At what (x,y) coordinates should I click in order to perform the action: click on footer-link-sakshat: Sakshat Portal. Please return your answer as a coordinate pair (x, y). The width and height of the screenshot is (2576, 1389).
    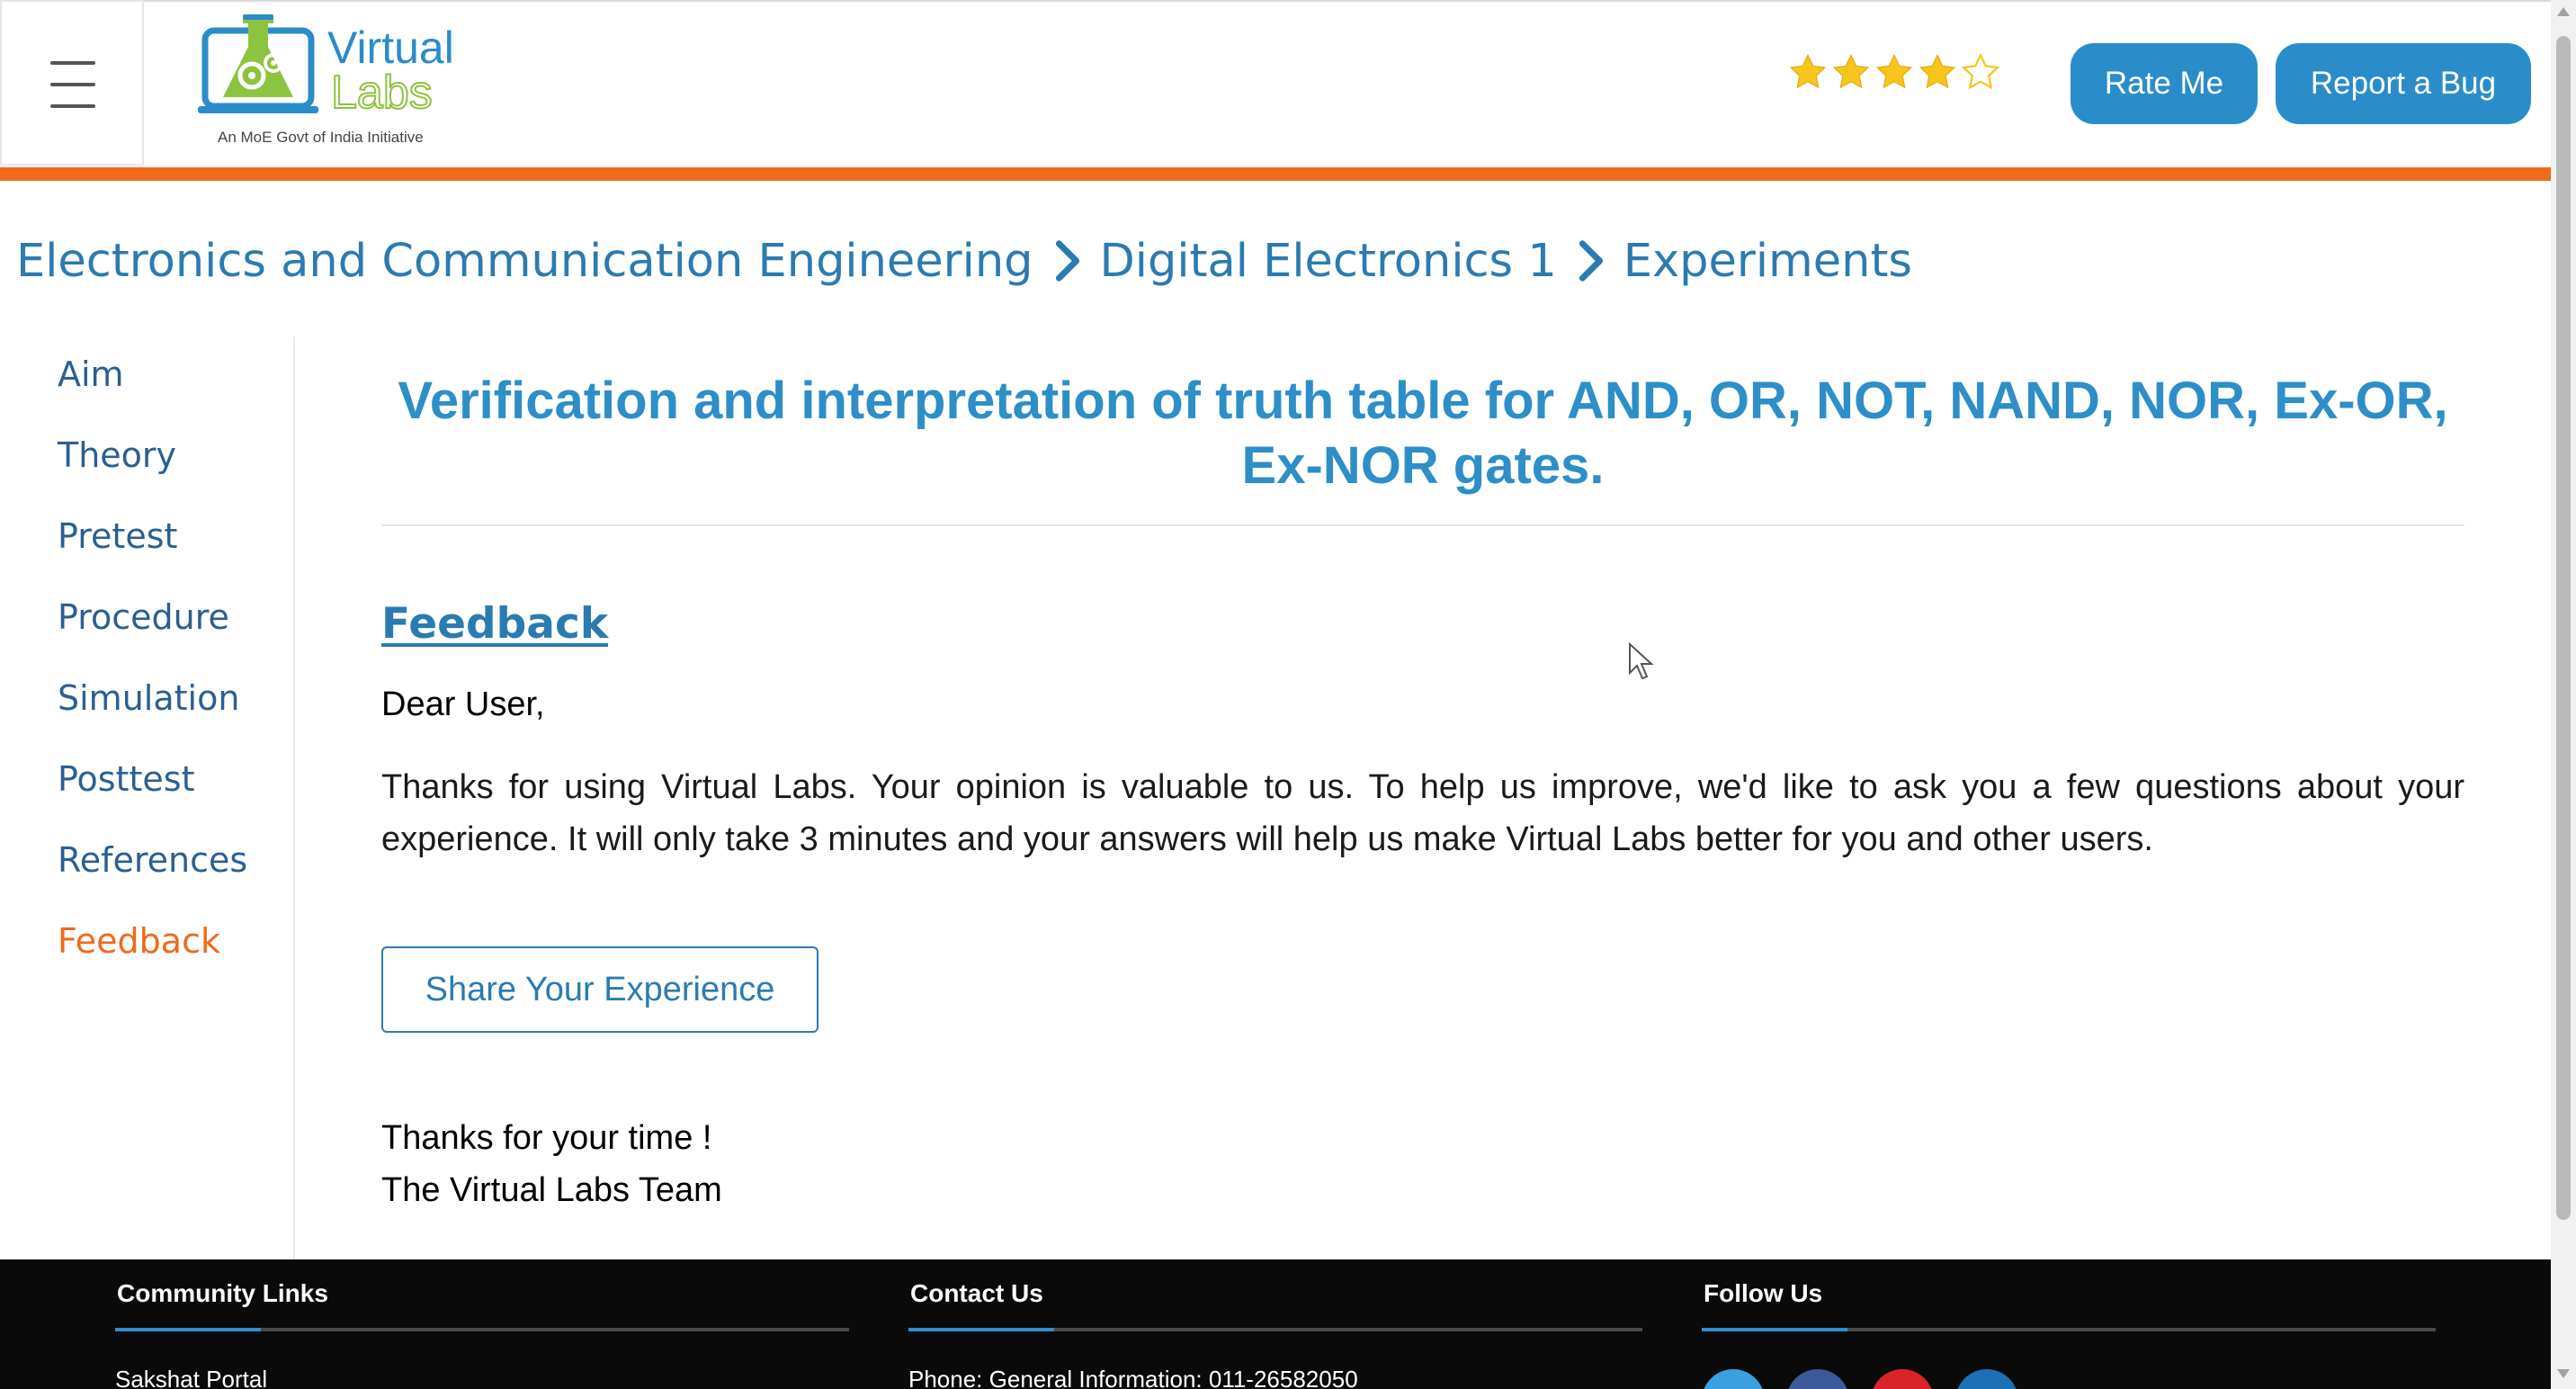
    Looking at the image, I should click on (191, 1377).